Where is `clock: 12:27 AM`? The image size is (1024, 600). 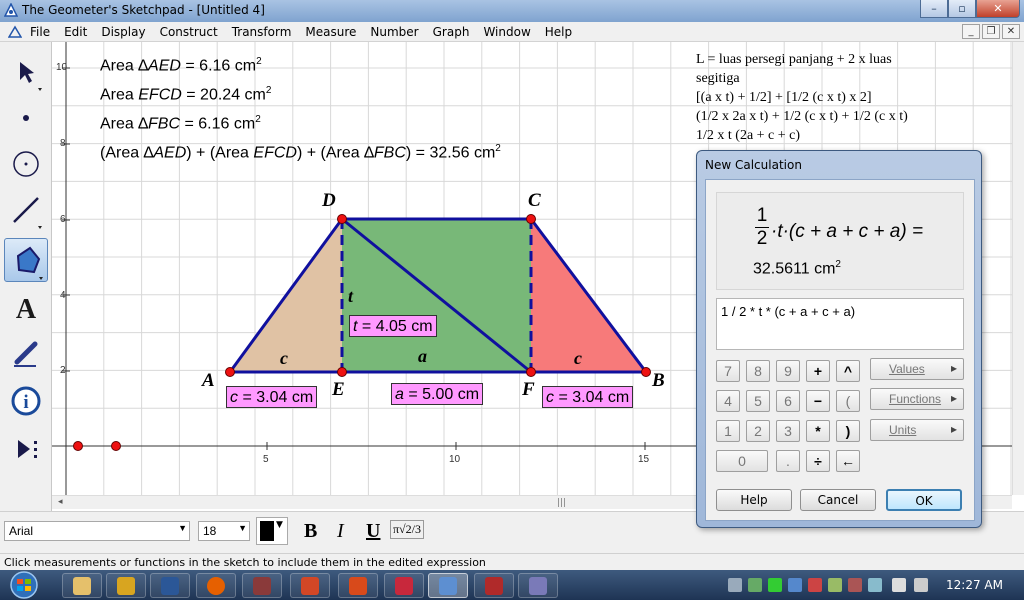
clock: 12:27 AM is located at coordinates (974, 585).